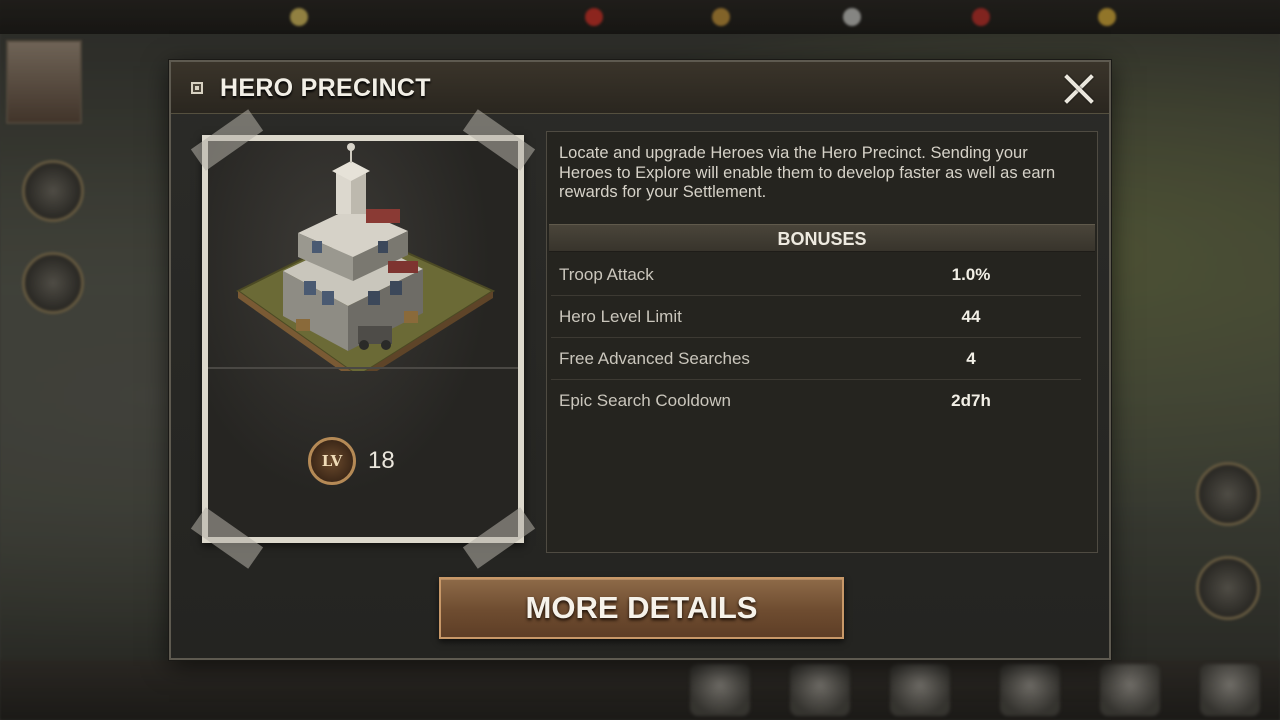 The width and height of the screenshot is (1280, 720). What do you see at coordinates (645, 400) in the screenshot?
I see `bonus-name: Epic Search Cooldown` at bounding box center [645, 400].